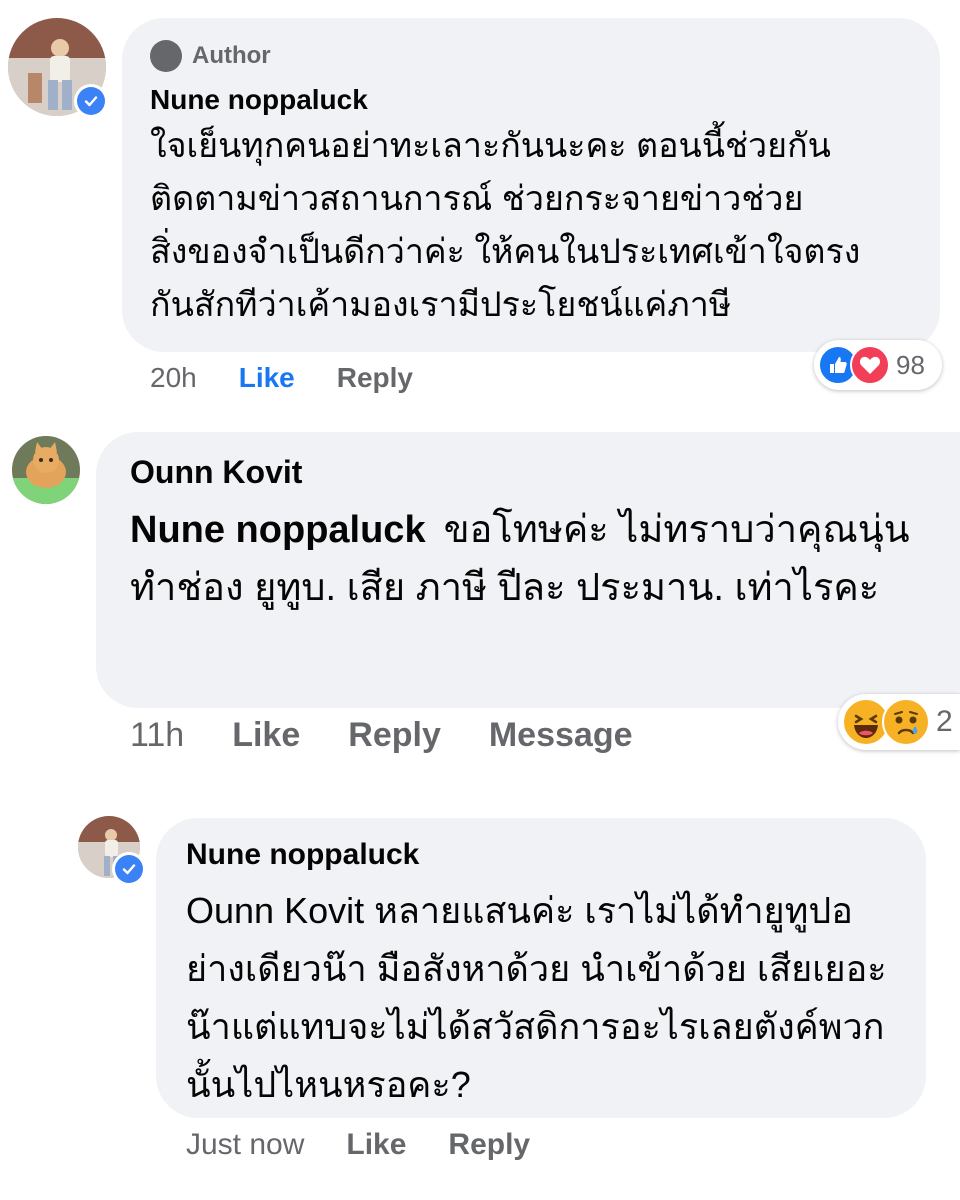  I want to click on sad-reaction-icon, so click(906, 722).